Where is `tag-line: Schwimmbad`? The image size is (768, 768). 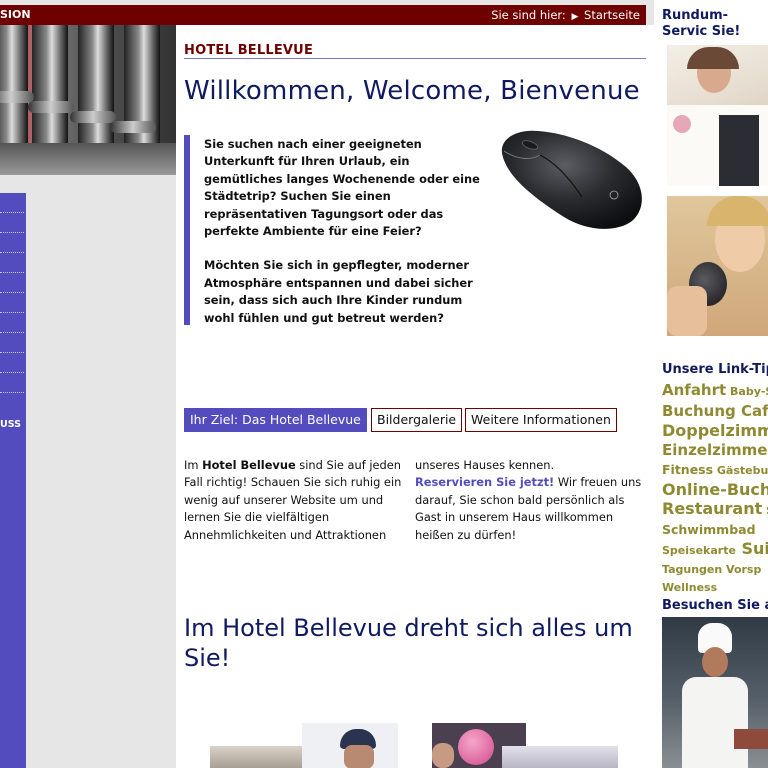 tag-line: Schwimmbad is located at coordinates (715, 529).